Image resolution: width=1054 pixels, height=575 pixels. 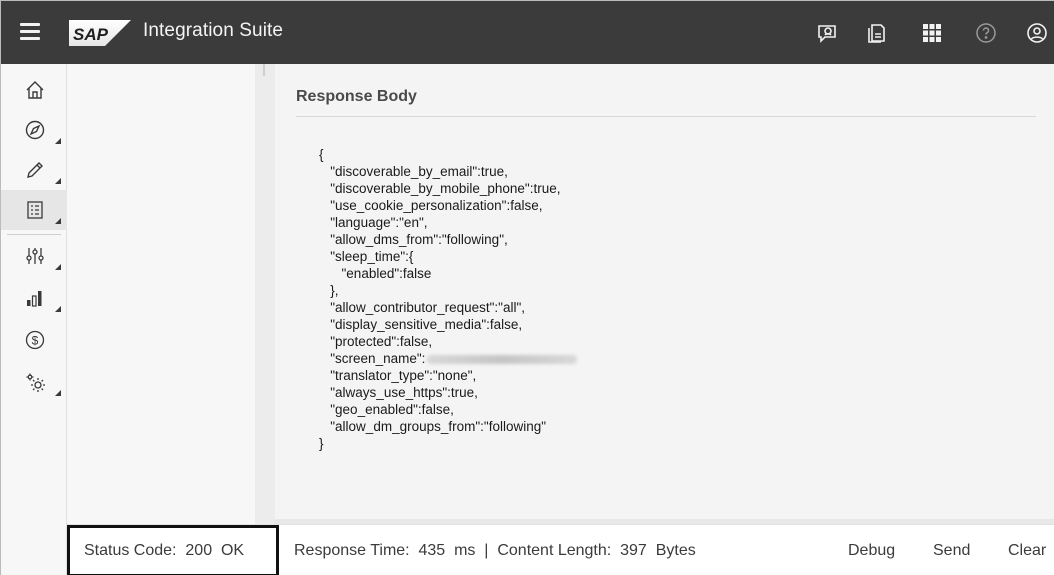 I want to click on app-title: Integration Suite, so click(x=213, y=30).